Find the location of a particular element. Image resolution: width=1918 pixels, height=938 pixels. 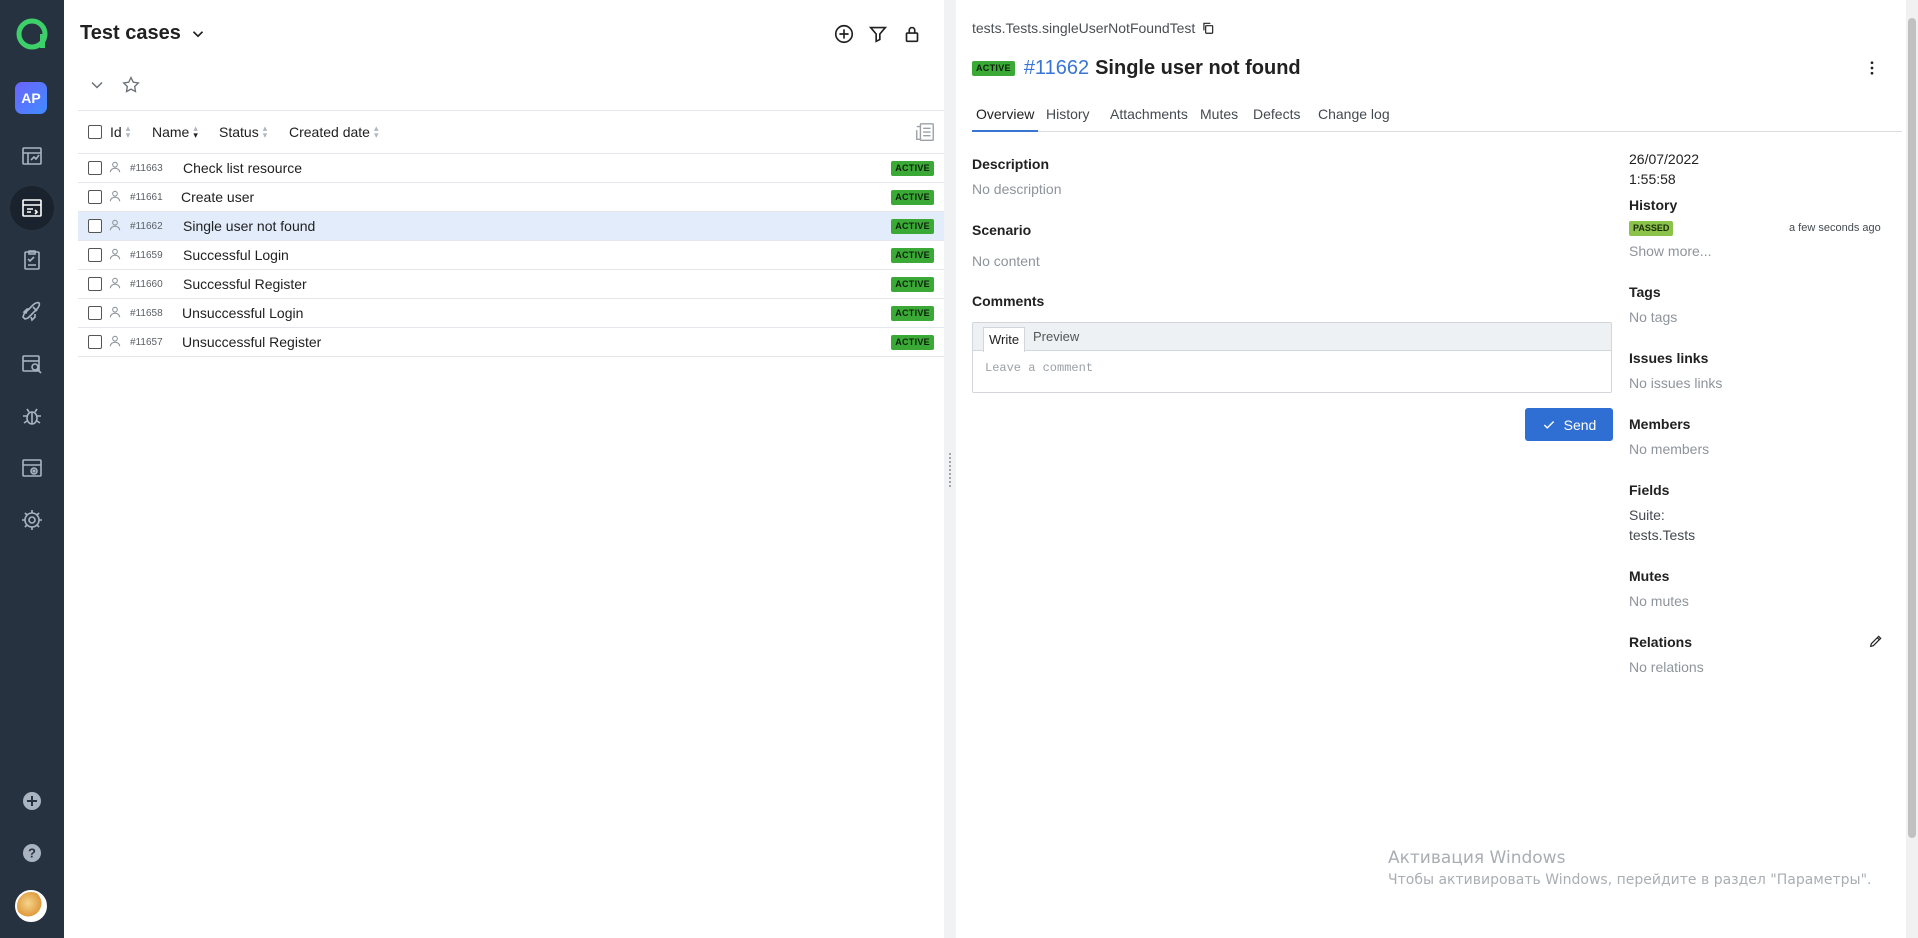

nav-defects is located at coordinates (32, 416).